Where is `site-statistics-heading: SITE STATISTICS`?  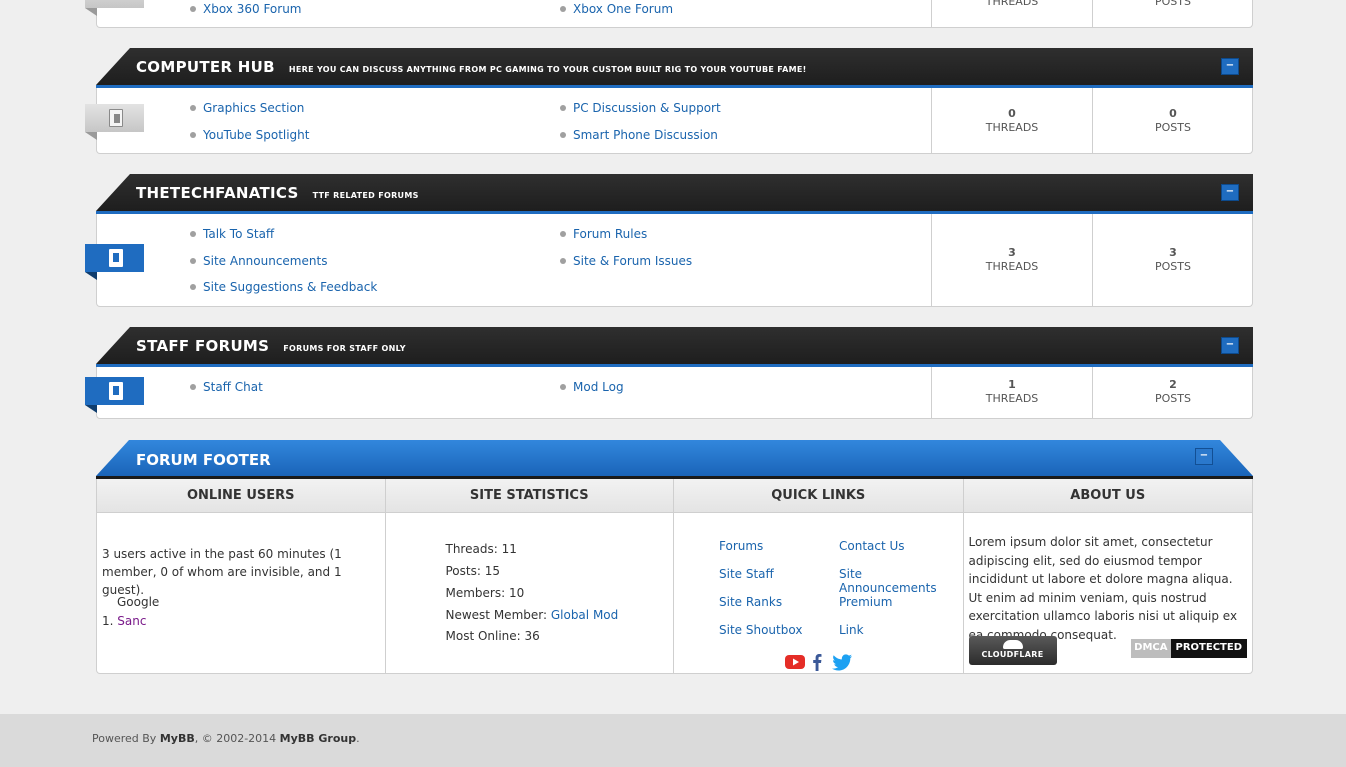
site-statistics-heading: SITE STATISTICS is located at coordinates (529, 496).